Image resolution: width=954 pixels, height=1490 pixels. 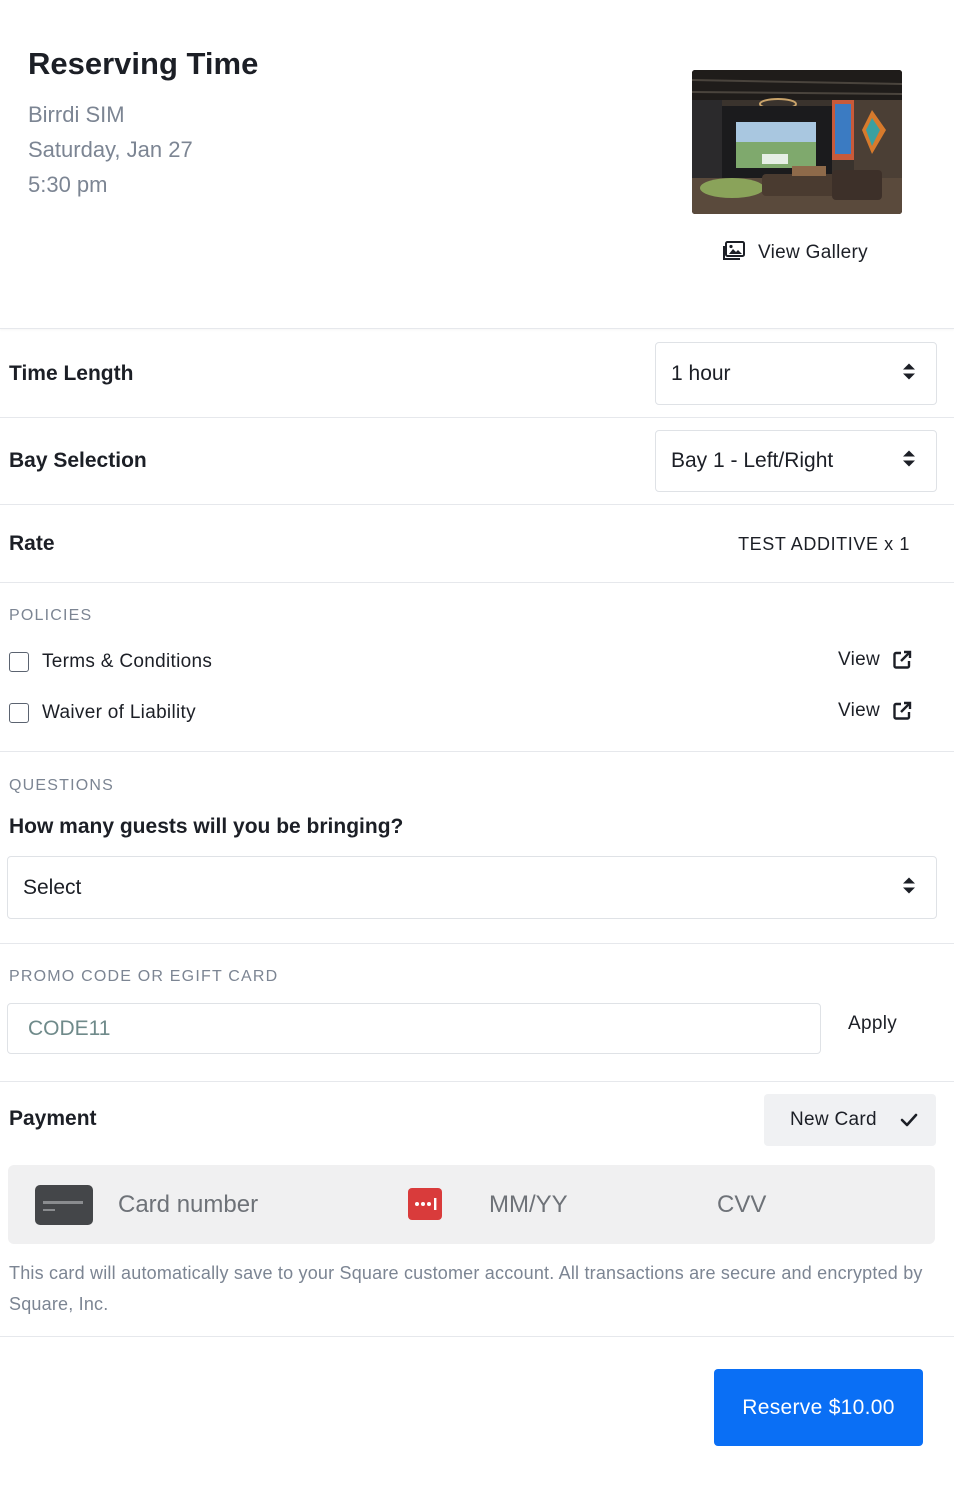 I want to click on view-gallery-link: View Gallery, so click(x=795, y=253).